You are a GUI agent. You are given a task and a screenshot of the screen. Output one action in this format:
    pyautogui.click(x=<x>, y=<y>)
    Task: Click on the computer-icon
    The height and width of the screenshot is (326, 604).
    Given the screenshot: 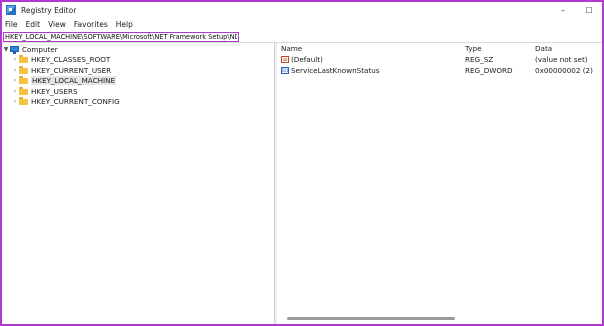 What is the action you would take?
    pyautogui.click(x=14, y=50)
    